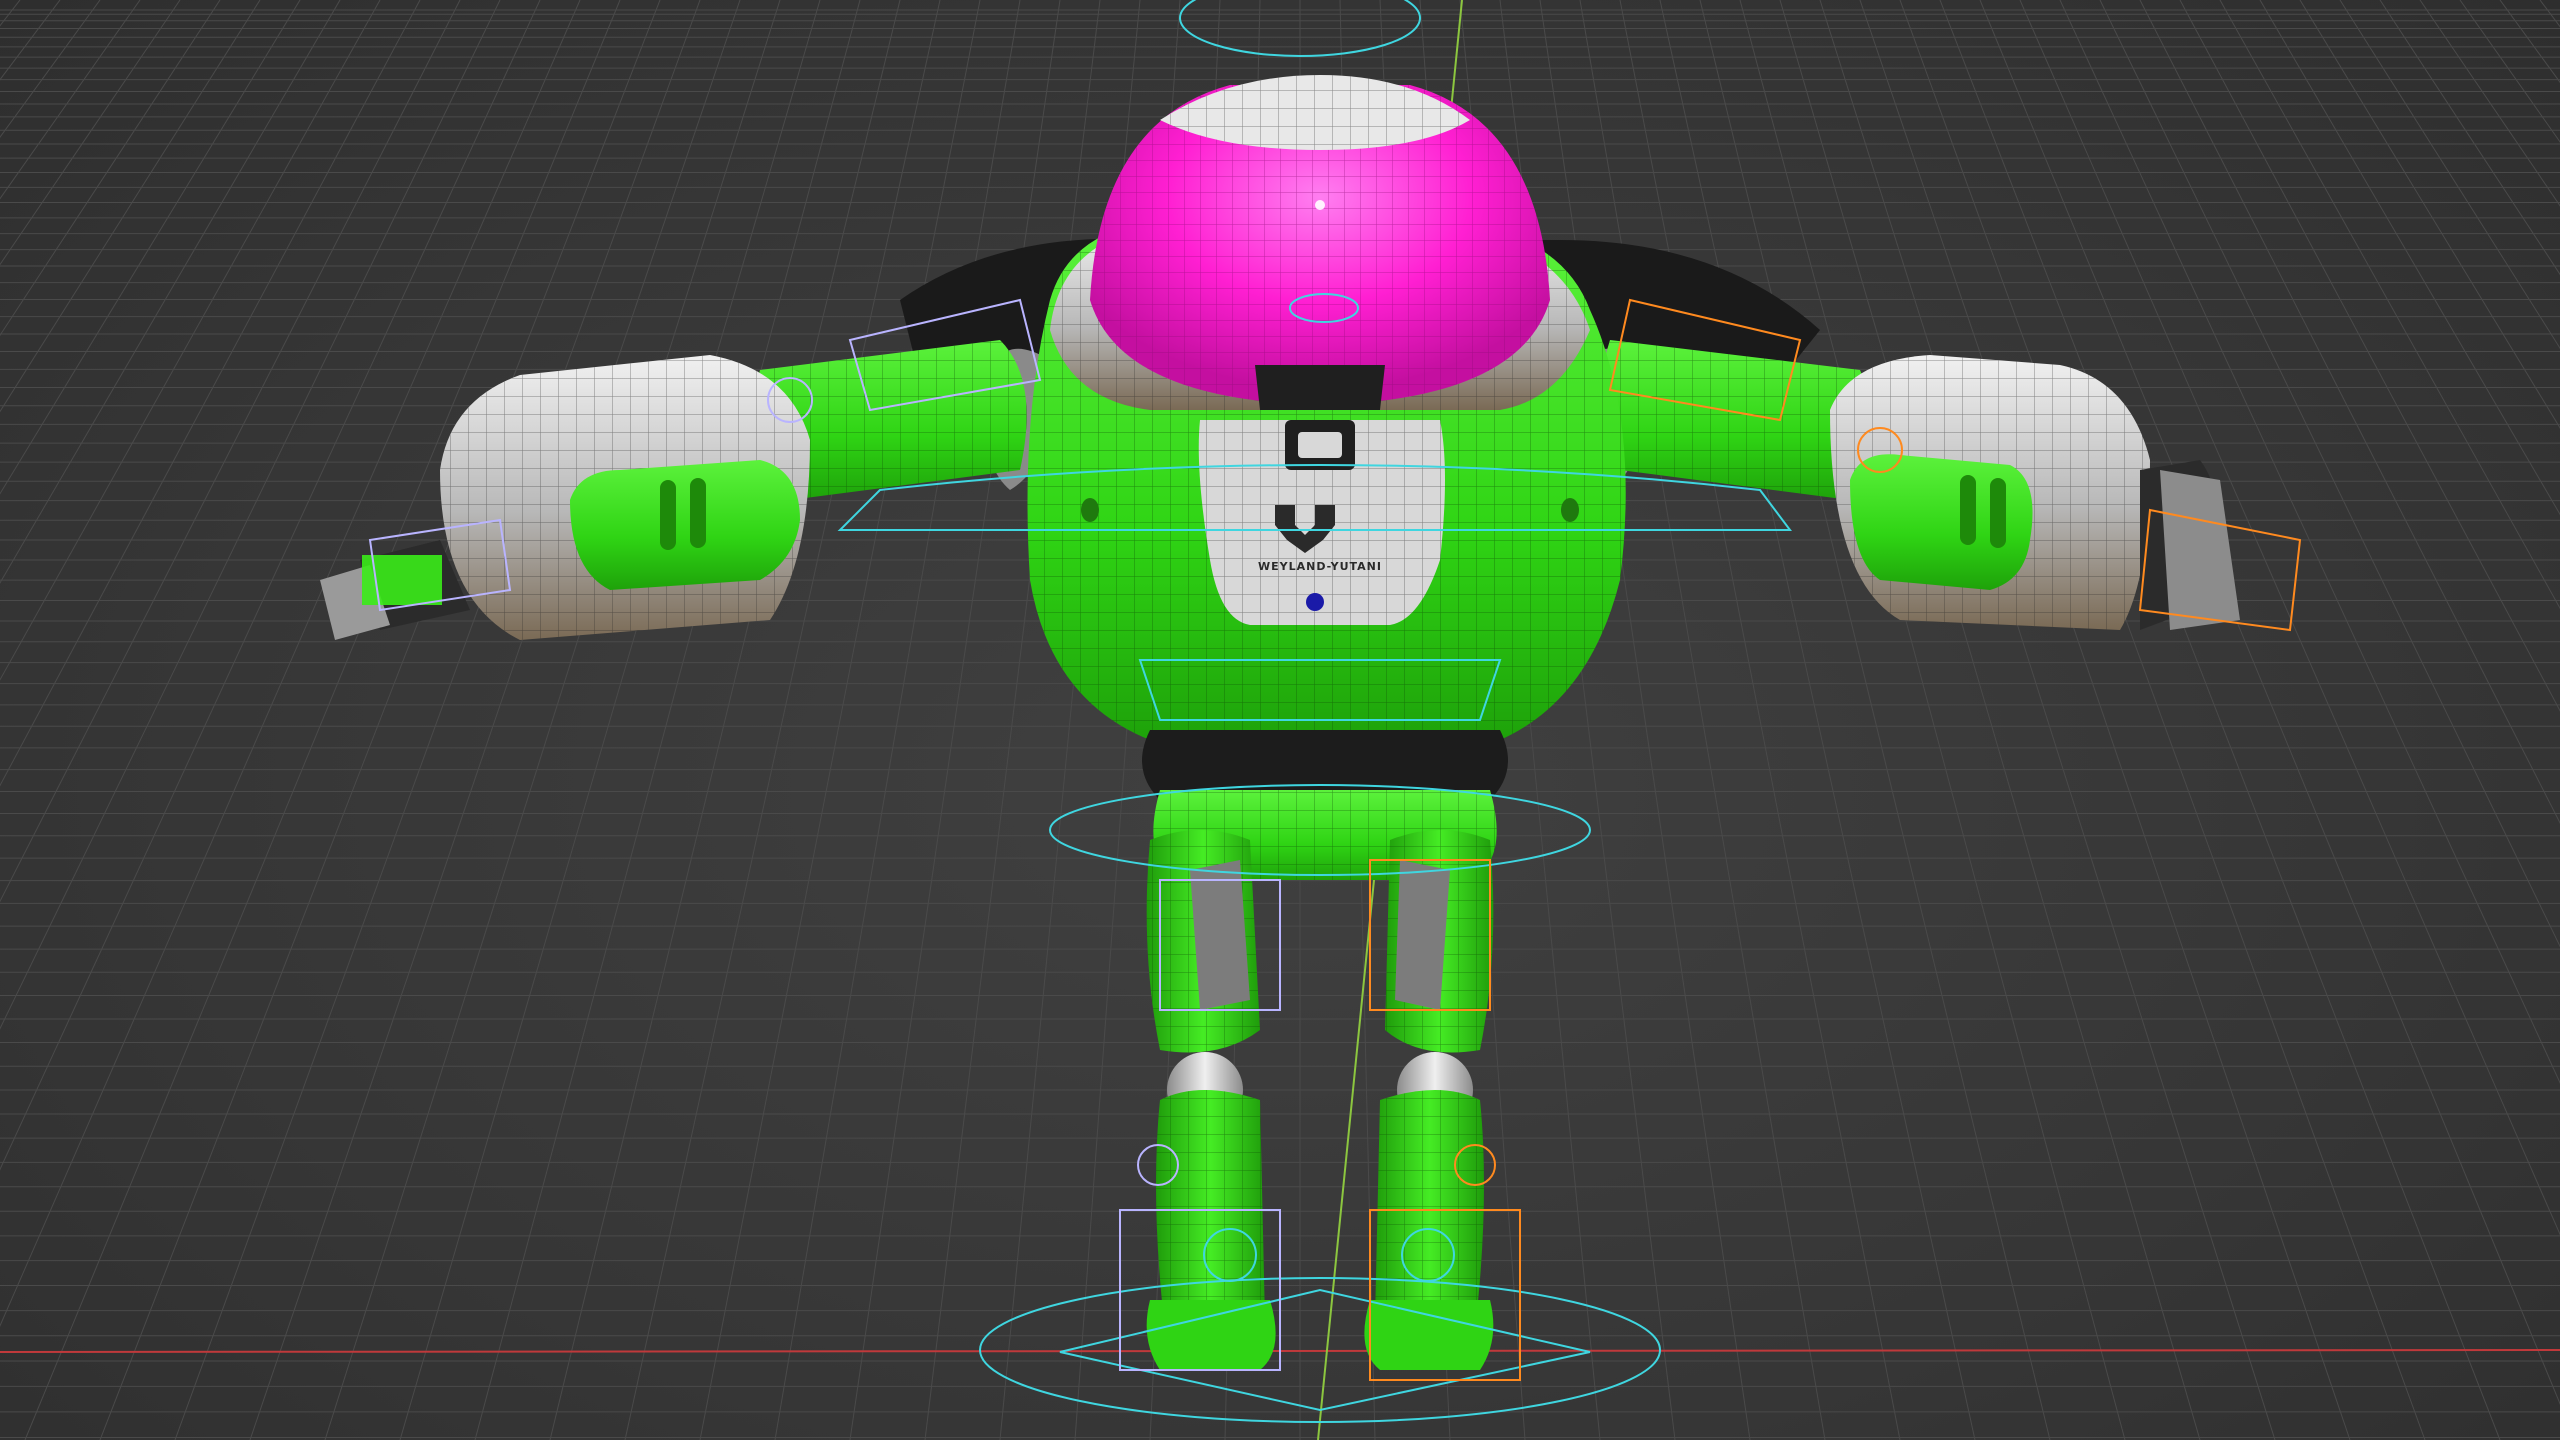 The width and height of the screenshot is (2560, 1440). Describe the element at coordinates (1429, 1100) in the screenshot. I see `right-leg` at that location.